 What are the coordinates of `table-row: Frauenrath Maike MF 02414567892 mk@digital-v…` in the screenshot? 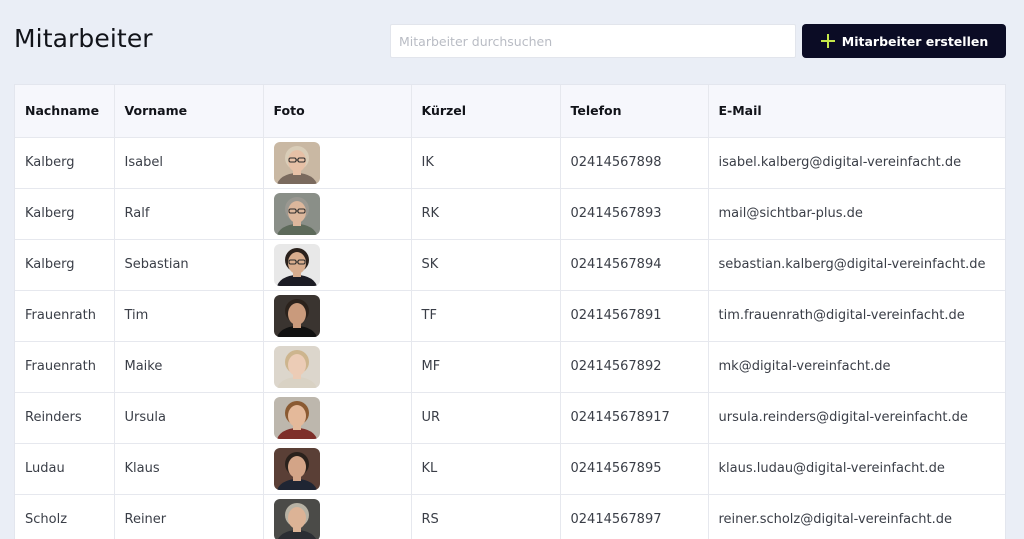 It's located at (510, 367).